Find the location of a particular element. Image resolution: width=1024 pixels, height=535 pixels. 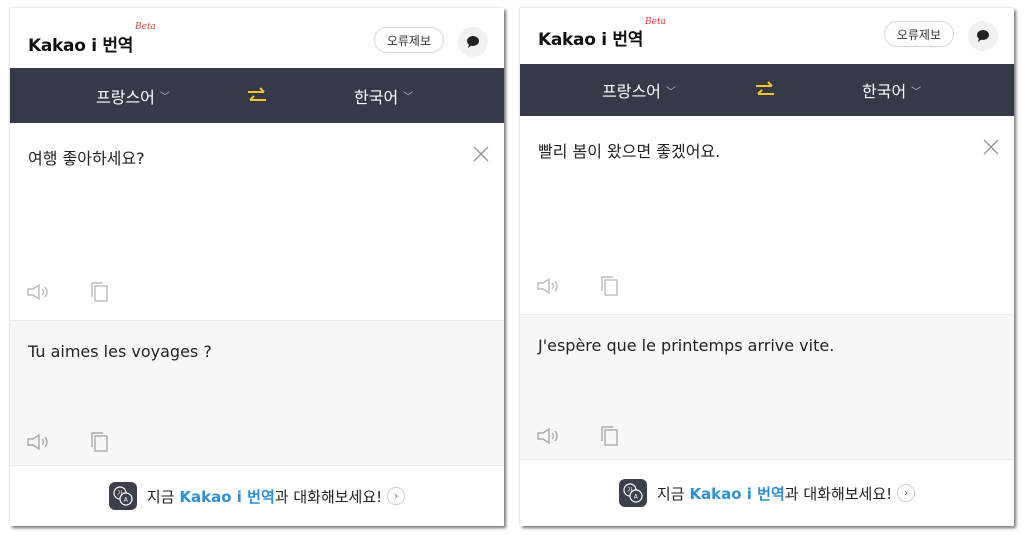

source-text: 빨리 봄이 왔으면 좋겠어요. is located at coordinates (629, 150).